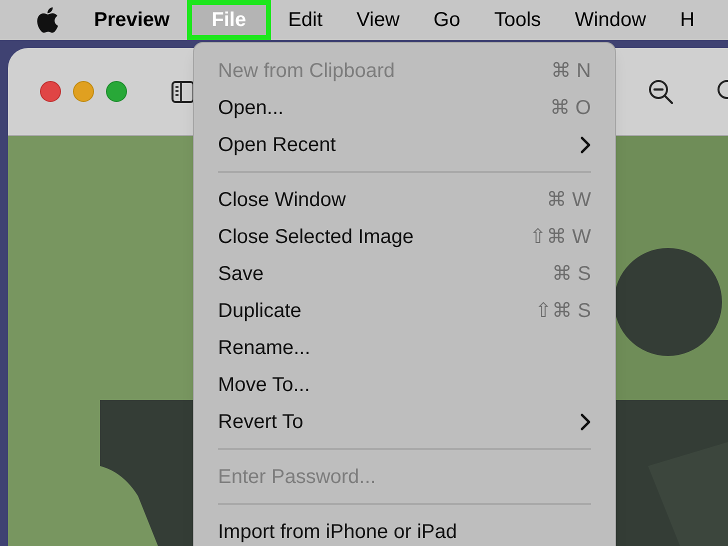  What do you see at coordinates (571, 274) in the screenshot?
I see `shortcut-label: ⌘ S` at bounding box center [571, 274].